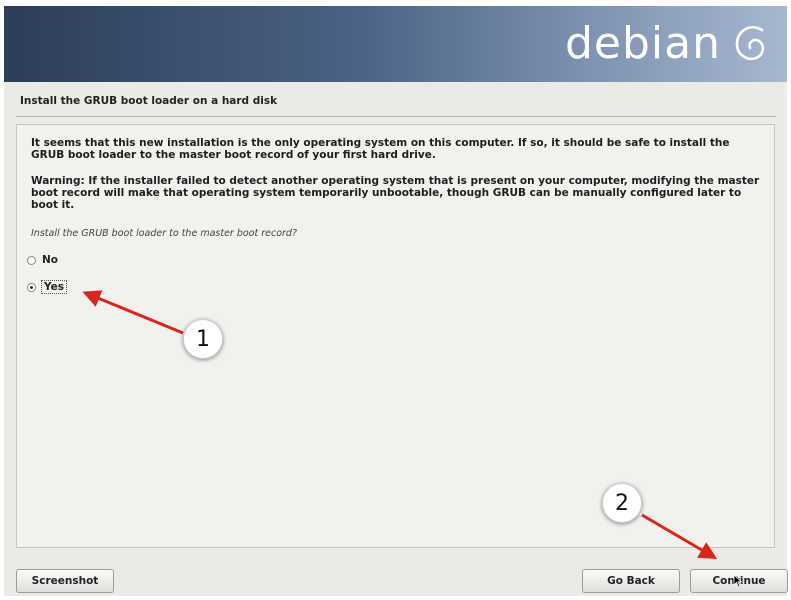 The height and width of the screenshot is (600, 791). What do you see at coordinates (622, 503) in the screenshot?
I see `annotation-marker-2: 2` at bounding box center [622, 503].